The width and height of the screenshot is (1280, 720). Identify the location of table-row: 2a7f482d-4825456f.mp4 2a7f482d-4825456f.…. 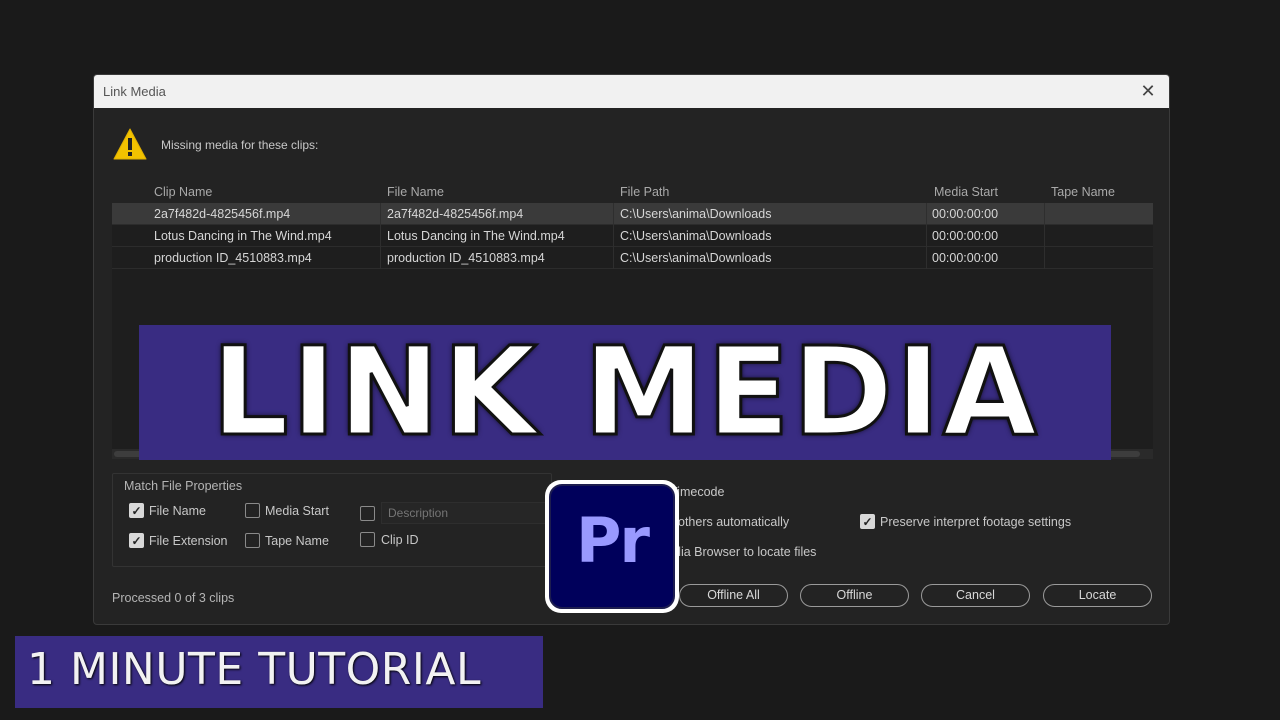
(632, 214).